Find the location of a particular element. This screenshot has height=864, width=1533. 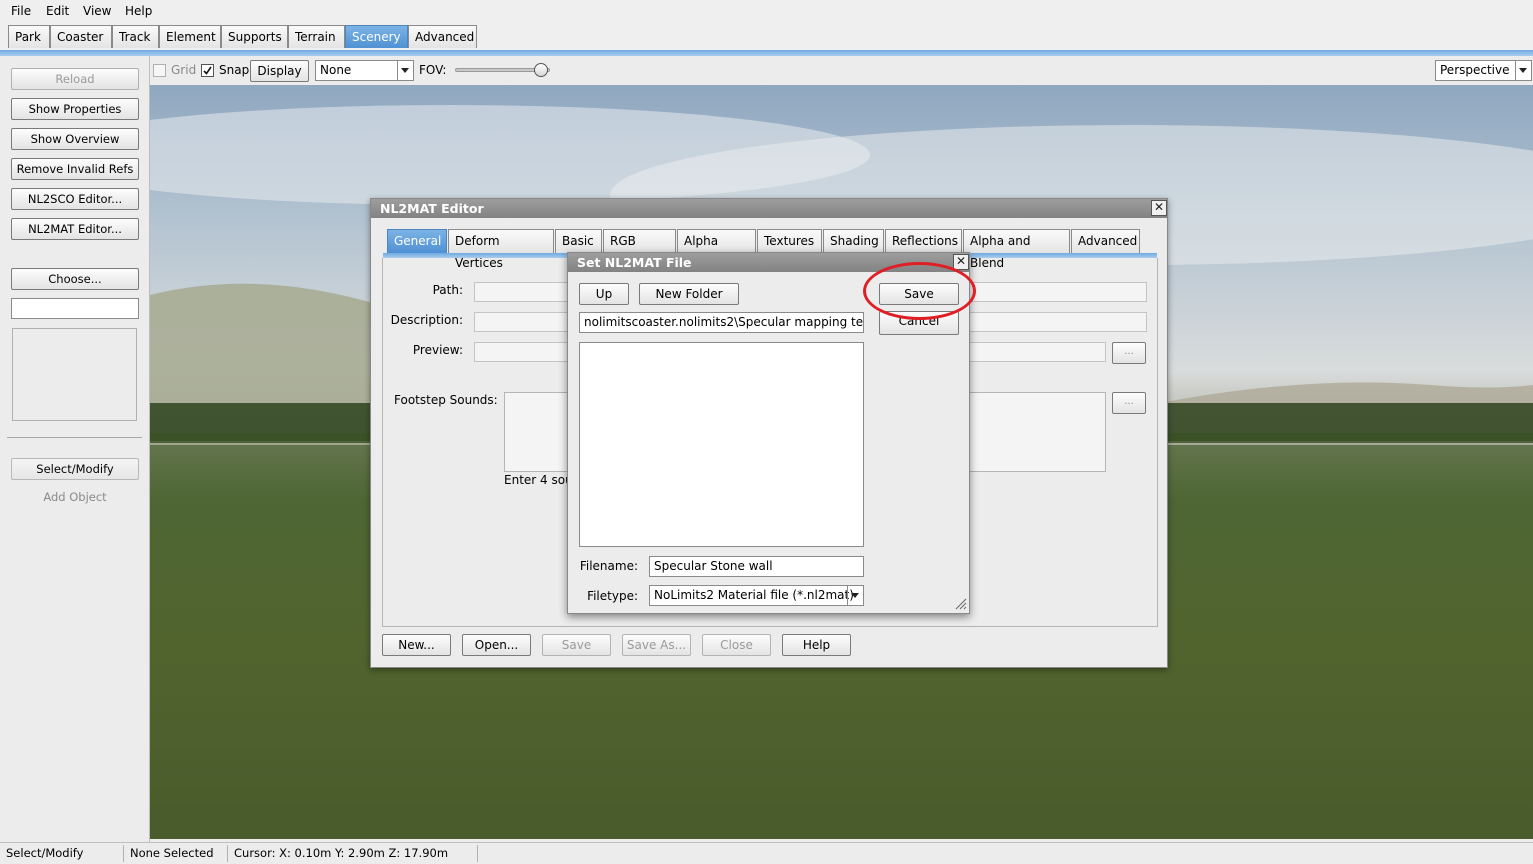

view-mode-select: Perspective is located at coordinates (1483, 70).